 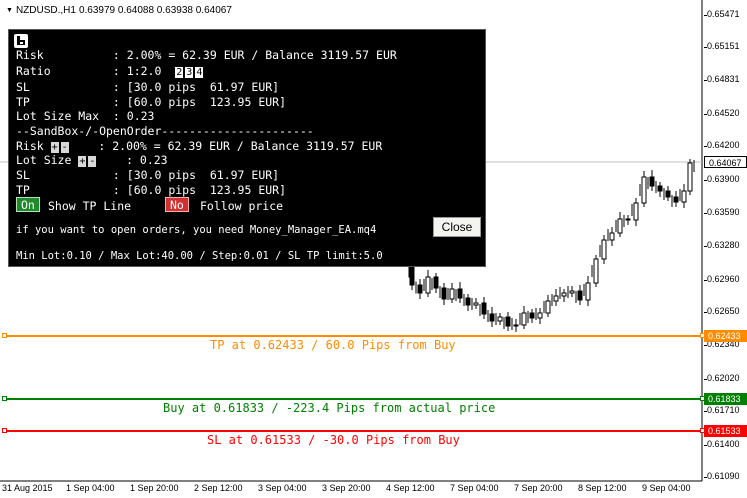 What do you see at coordinates (722, 311) in the screenshot?
I see `price-tick: 0.62650` at bounding box center [722, 311].